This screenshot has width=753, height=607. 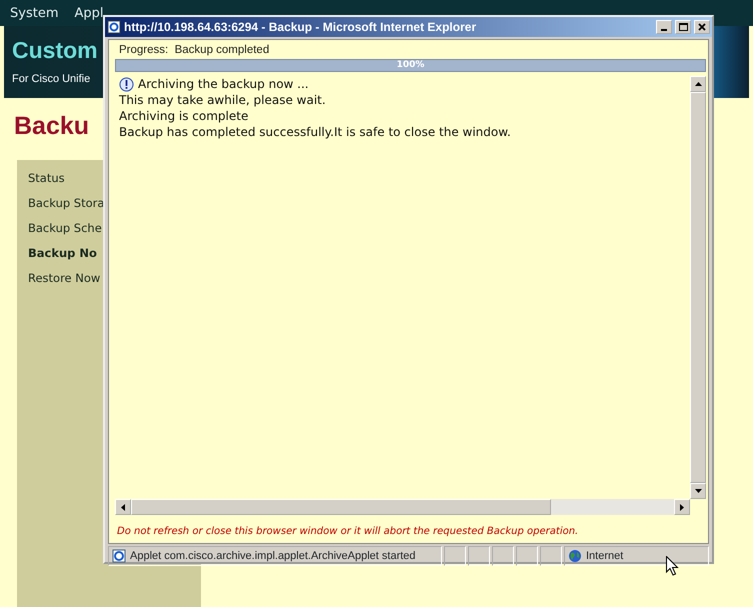 I want to click on progress-label: Progress: Backup completed, so click(x=194, y=50).